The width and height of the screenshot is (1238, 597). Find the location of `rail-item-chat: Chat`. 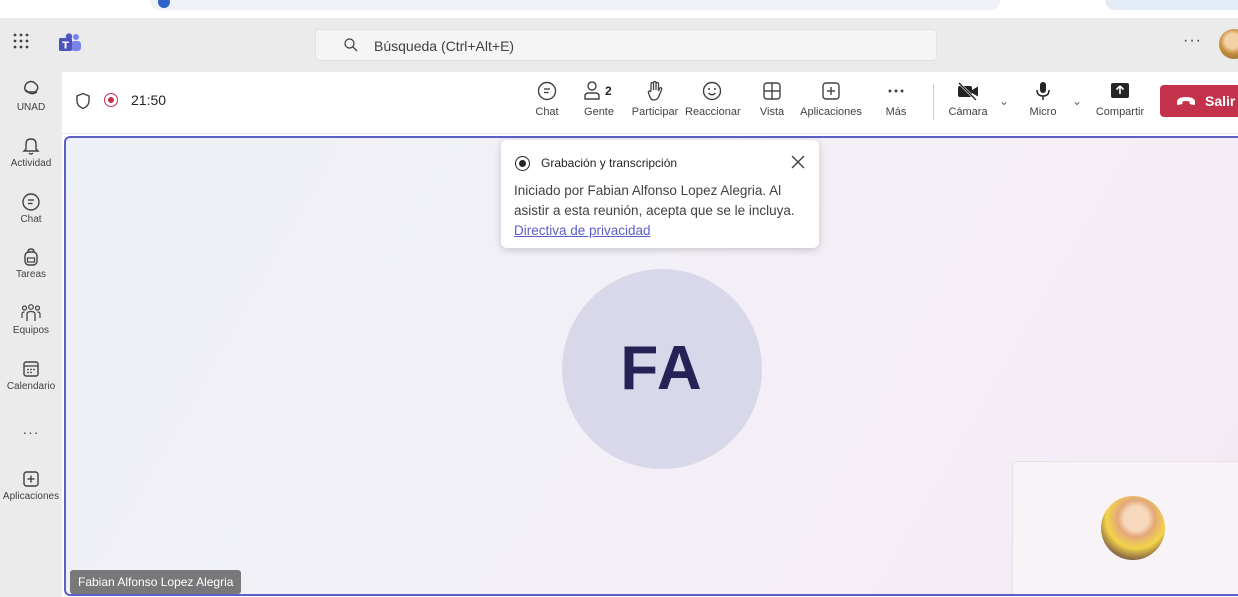

rail-item-chat: Chat is located at coordinates (31, 208).